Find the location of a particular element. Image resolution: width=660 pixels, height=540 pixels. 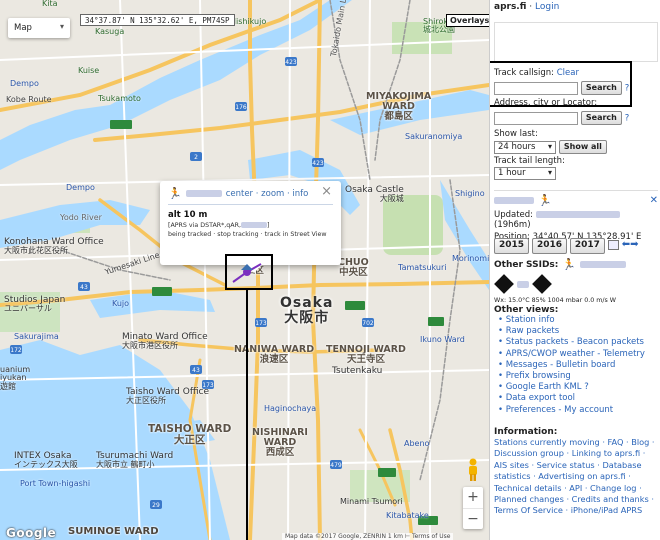

map-type-label: Map is located at coordinates (23, 28).